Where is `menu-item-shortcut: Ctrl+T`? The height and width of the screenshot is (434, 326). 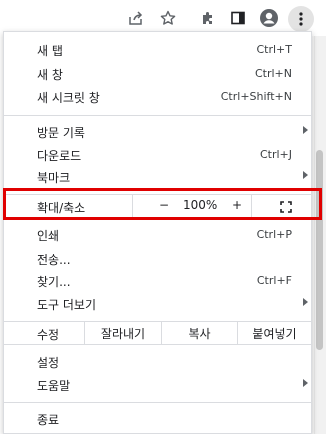
menu-item-shortcut: Ctrl+T is located at coordinates (274, 49).